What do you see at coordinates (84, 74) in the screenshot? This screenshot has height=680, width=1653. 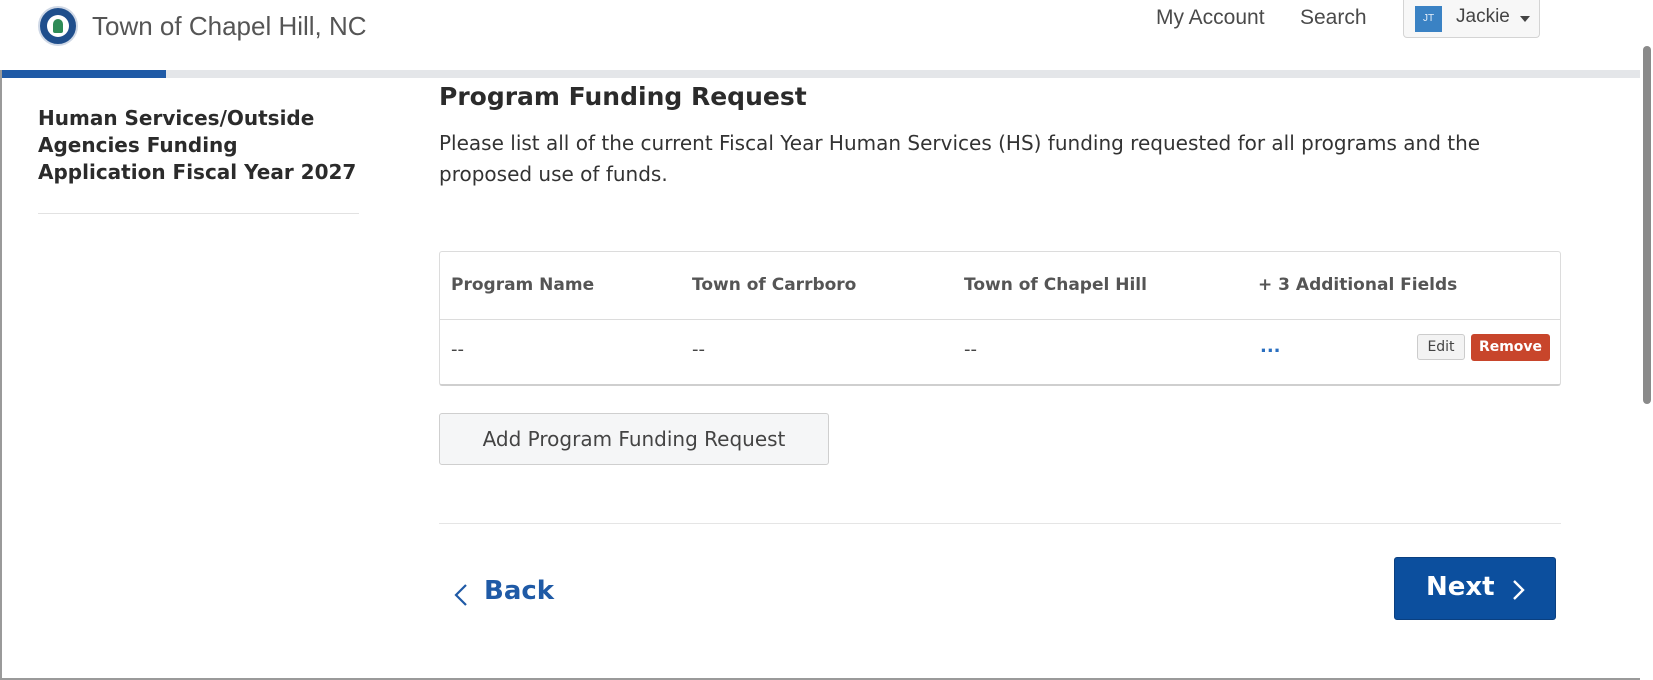 I see `progress-fill` at bounding box center [84, 74].